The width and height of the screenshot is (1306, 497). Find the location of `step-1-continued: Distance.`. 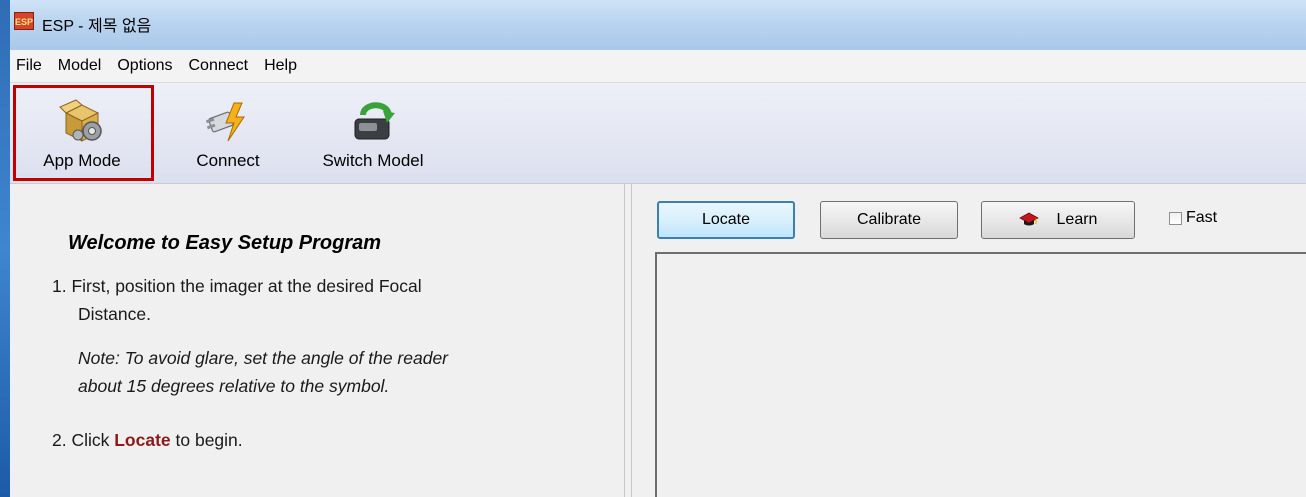

step-1-continued: Distance. is located at coordinates (114, 314).